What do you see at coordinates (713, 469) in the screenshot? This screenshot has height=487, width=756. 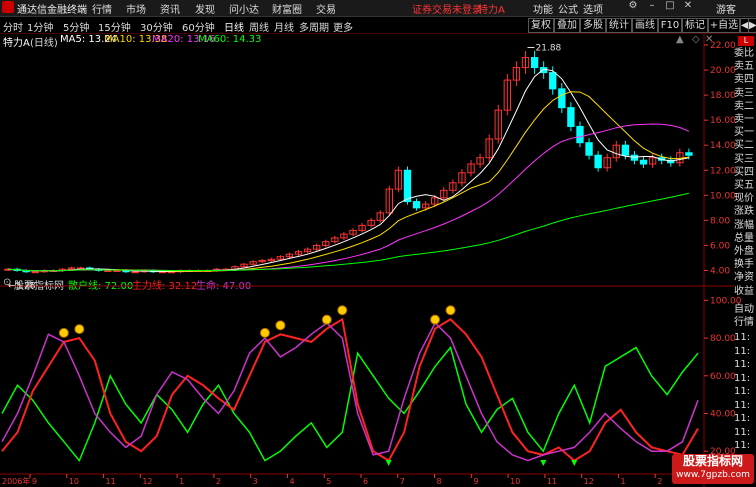 I see `watermark-badge: 股票指标网 www.7gpzb.com` at bounding box center [713, 469].